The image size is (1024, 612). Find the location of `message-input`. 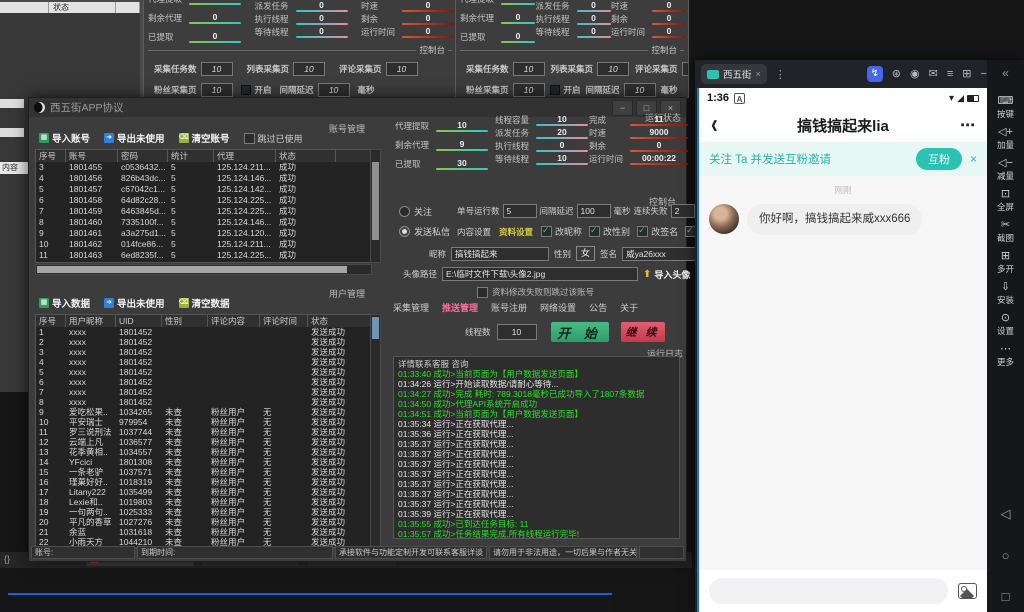

message-input is located at coordinates (828, 591).